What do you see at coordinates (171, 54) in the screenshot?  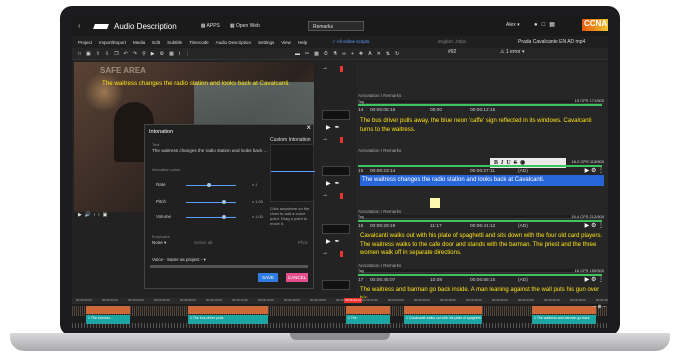 I see `grid-tool-icon: ▦` at bounding box center [171, 54].